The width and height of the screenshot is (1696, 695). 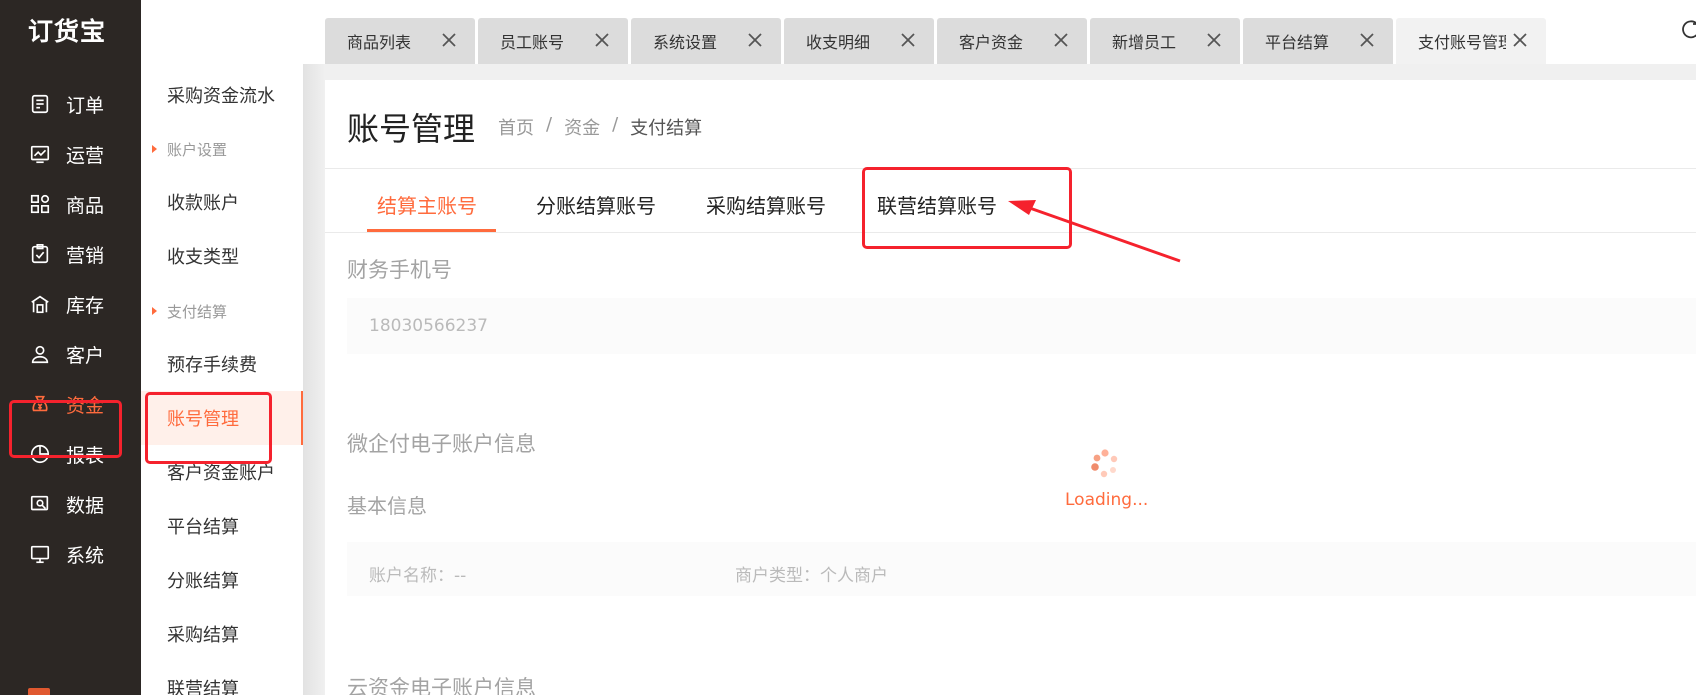 I want to click on tab-system-settings: 系统设置, so click(x=706, y=41).